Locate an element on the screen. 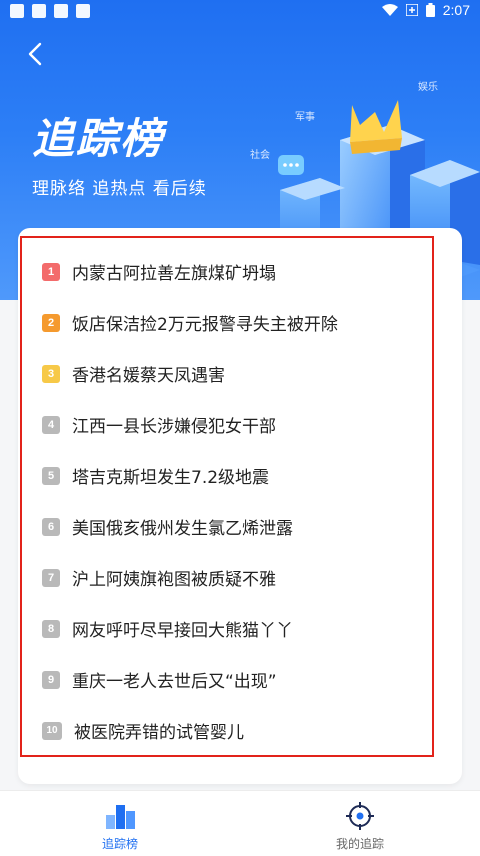  bottom-tab-bar: 追踪榜 我的追踪 is located at coordinates (240, 823).